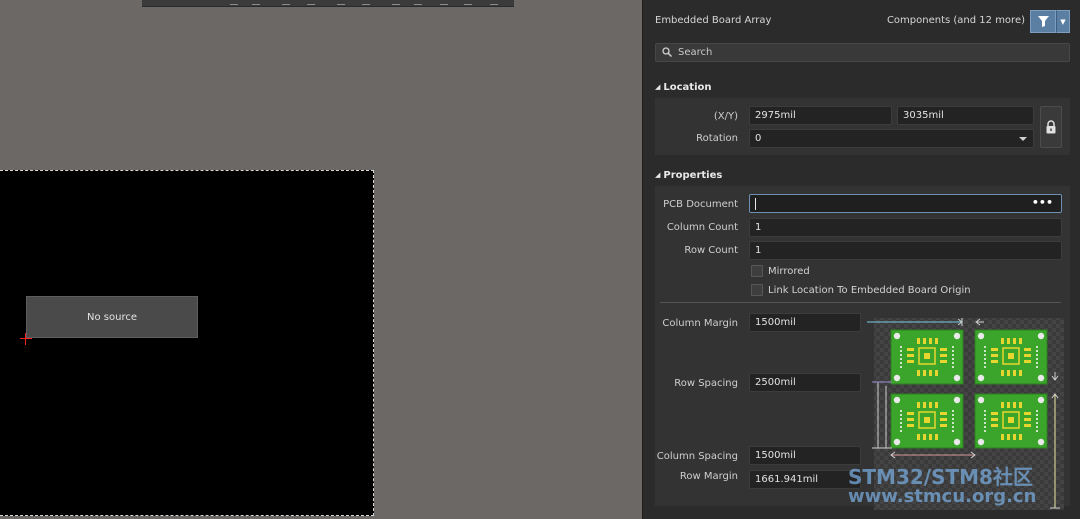 Image resolution: width=1080 pixels, height=519 pixels. What do you see at coordinates (905, 203) in the screenshot?
I see `pcb-document-field: •••` at bounding box center [905, 203].